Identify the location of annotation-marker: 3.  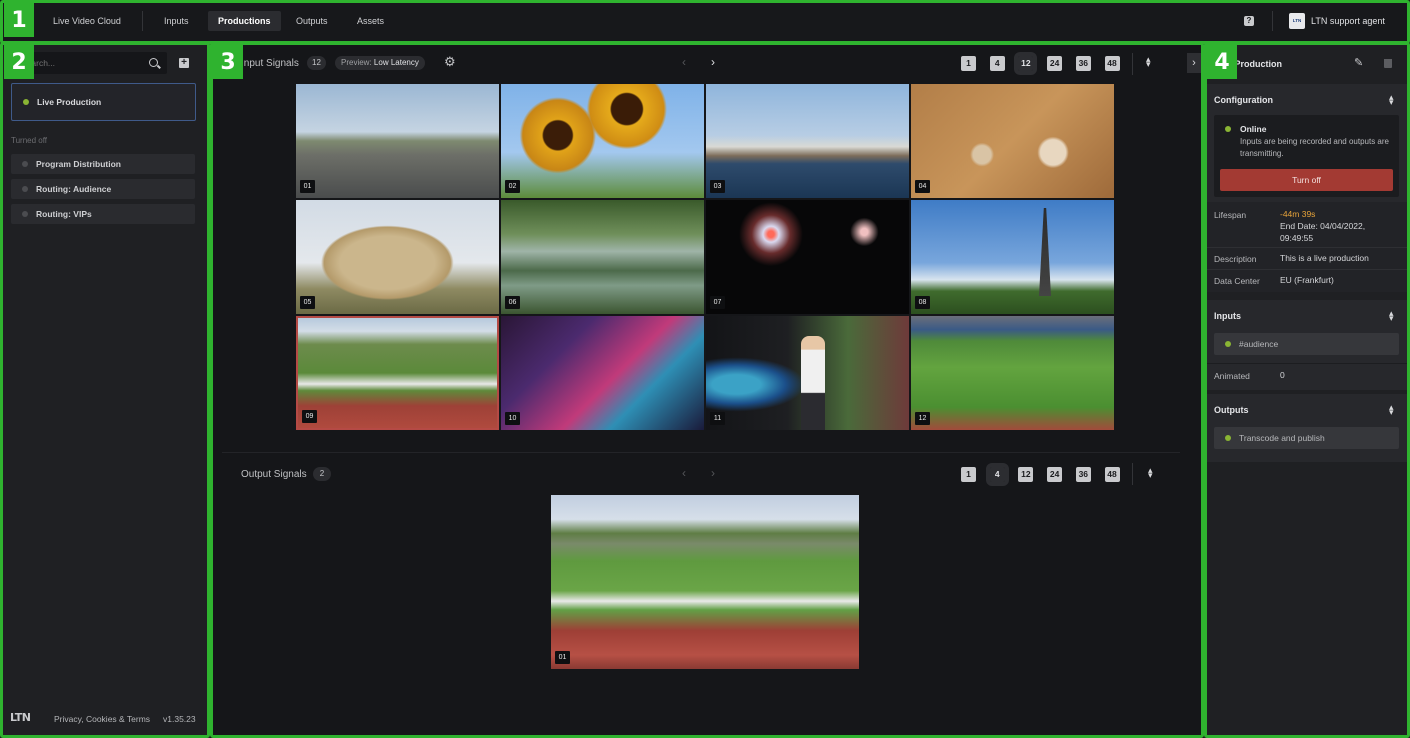
(228, 62).